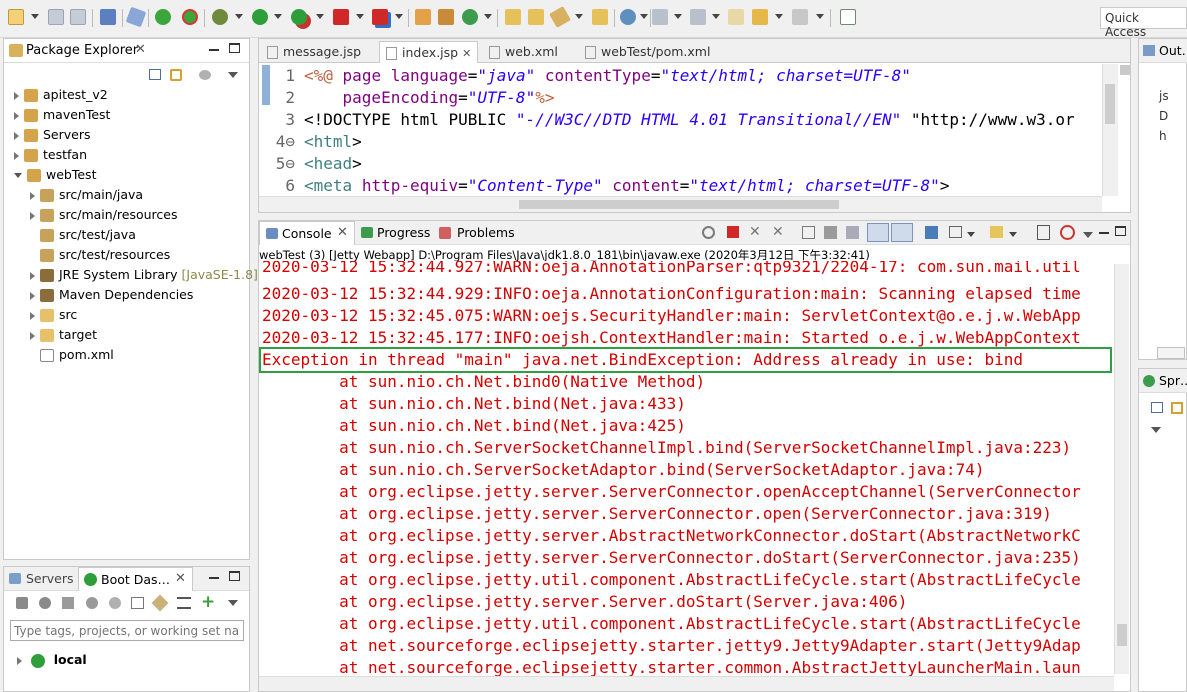  I want to click on tab-servers: Servers, so click(50, 578).